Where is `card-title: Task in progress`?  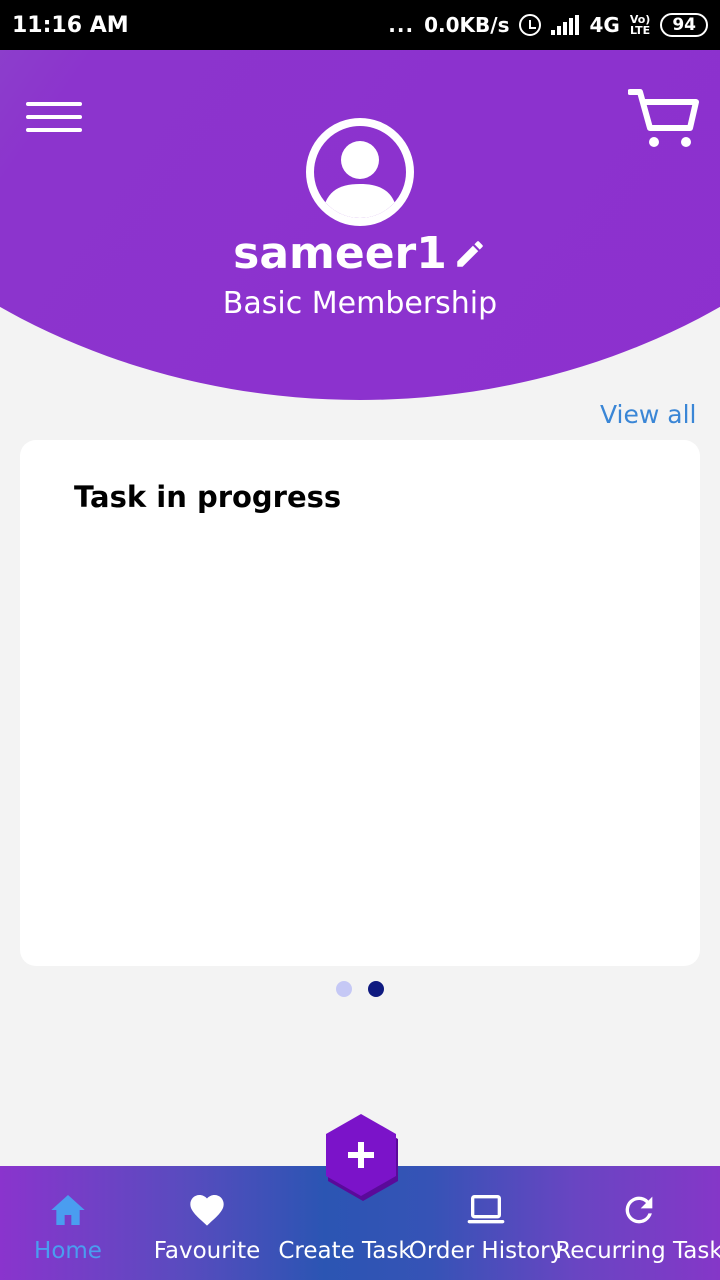 card-title: Task in progress is located at coordinates (208, 497).